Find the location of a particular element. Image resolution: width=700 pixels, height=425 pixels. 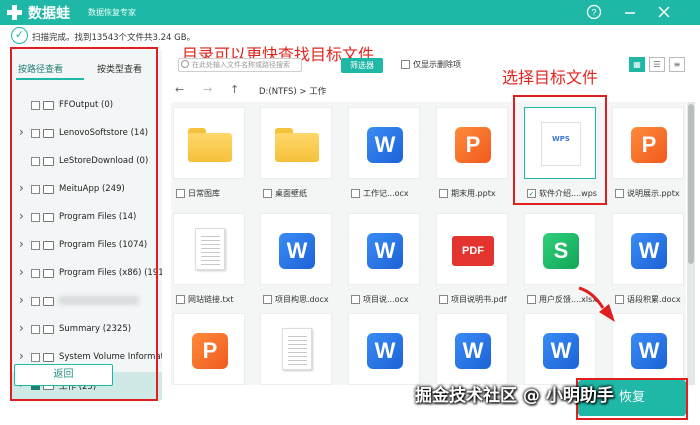

file-card: P 说明展示.pptx is located at coordinates (649, 154).